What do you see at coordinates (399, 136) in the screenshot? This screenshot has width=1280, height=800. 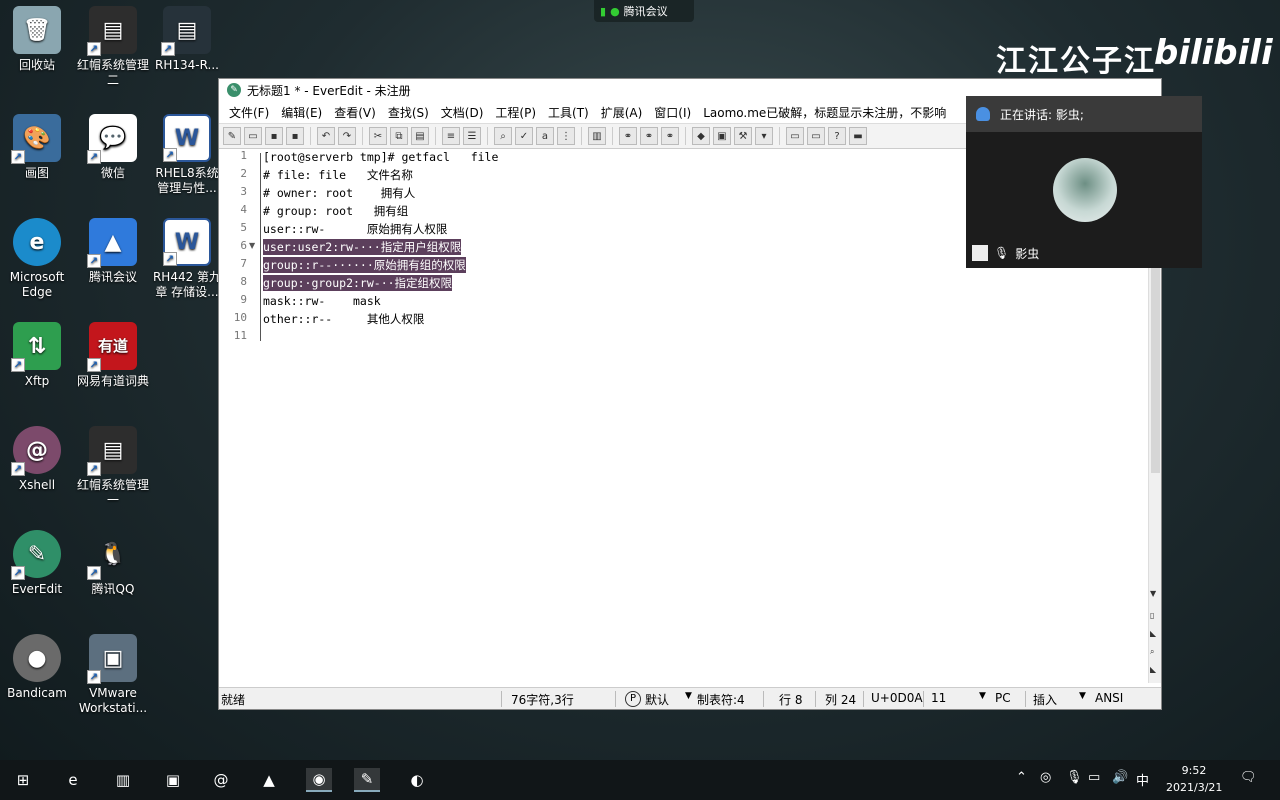 I see `copy-icon: ⧉` at bounding box center [399, 136].